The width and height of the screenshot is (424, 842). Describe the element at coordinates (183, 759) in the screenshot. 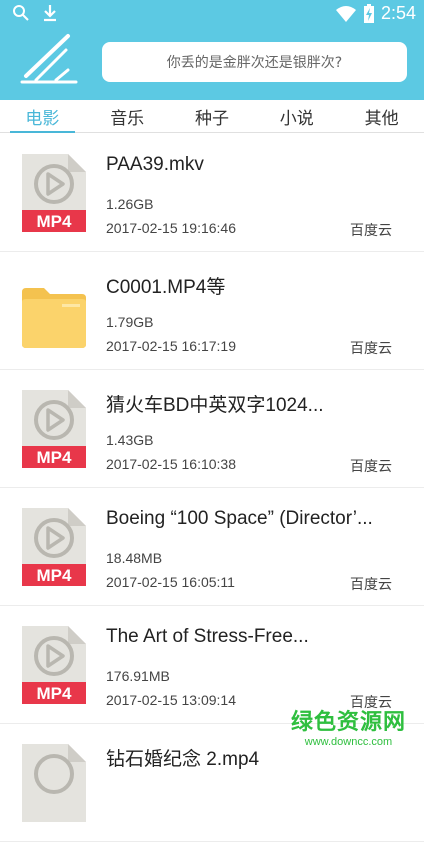

I see `file-name: 钻石婚纪念 2.mp4` at that location.